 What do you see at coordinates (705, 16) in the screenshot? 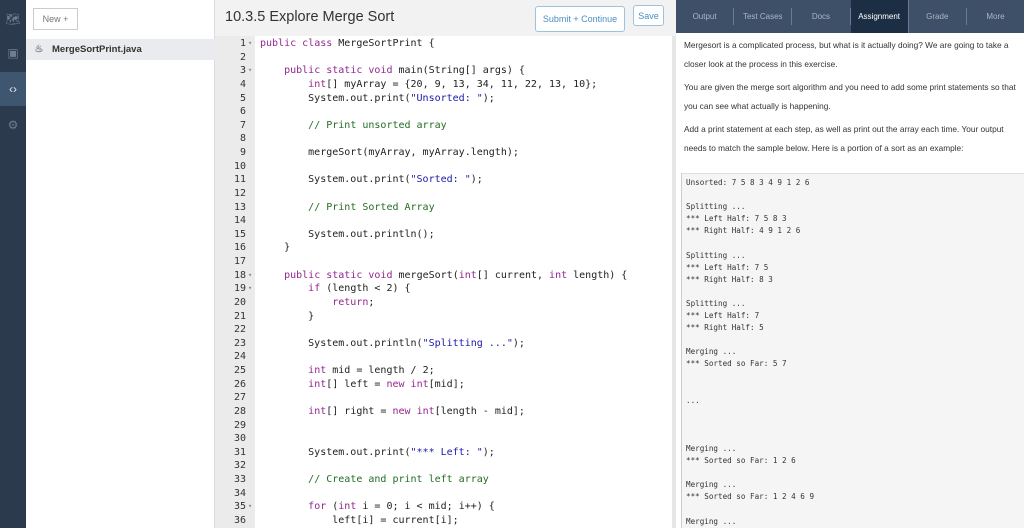
I see `tab-output: Output` at bounding box center [705, 16].